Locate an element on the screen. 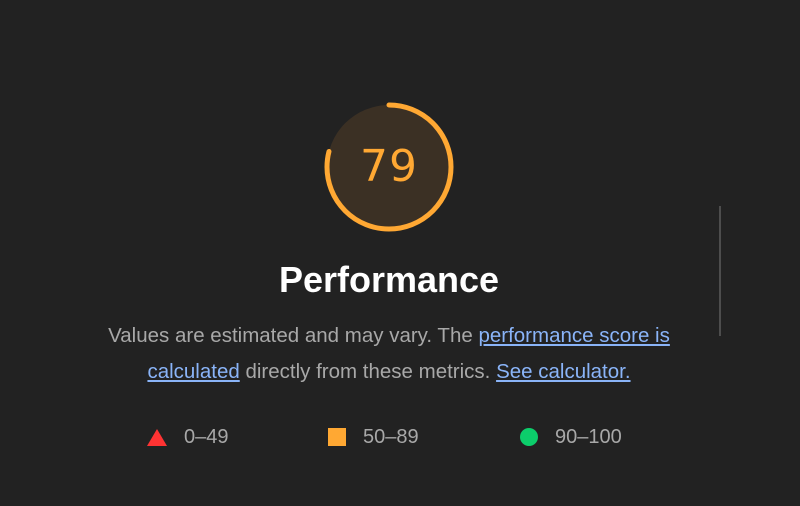 The width and height of the screenshot is (800, 506). legend-range-average: 50–89 is located at coordinates (391, 436).